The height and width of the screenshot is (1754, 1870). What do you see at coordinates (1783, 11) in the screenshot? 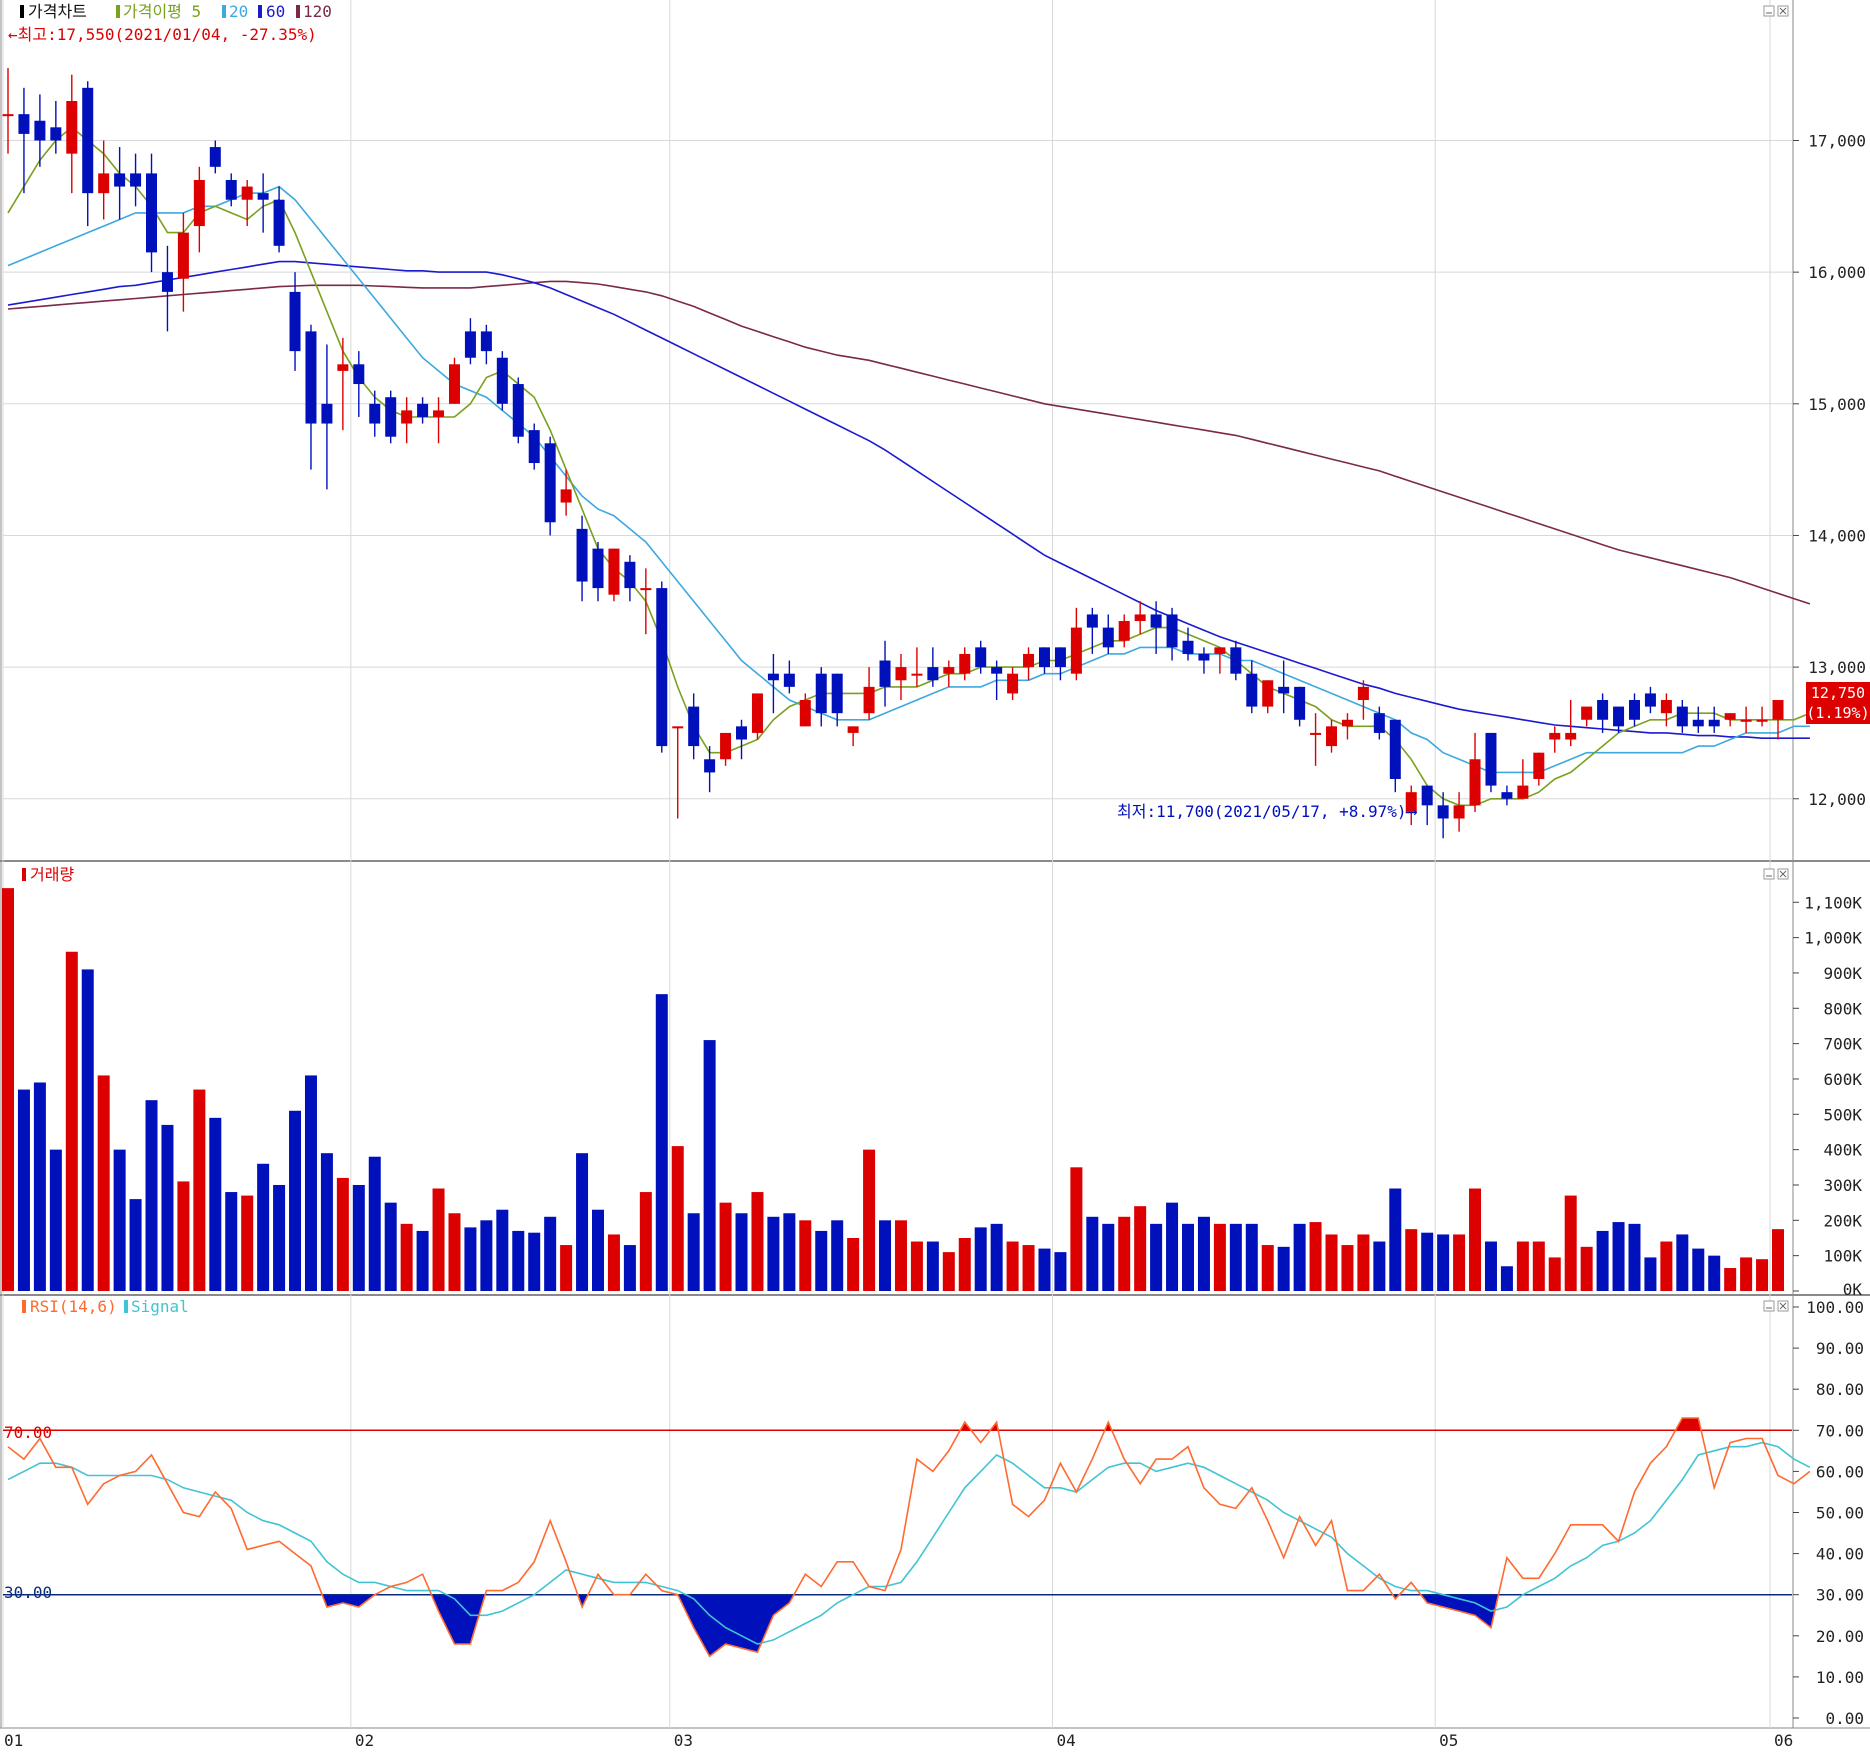
I see `panel-close-icon` at bounding box center [1783, 11].